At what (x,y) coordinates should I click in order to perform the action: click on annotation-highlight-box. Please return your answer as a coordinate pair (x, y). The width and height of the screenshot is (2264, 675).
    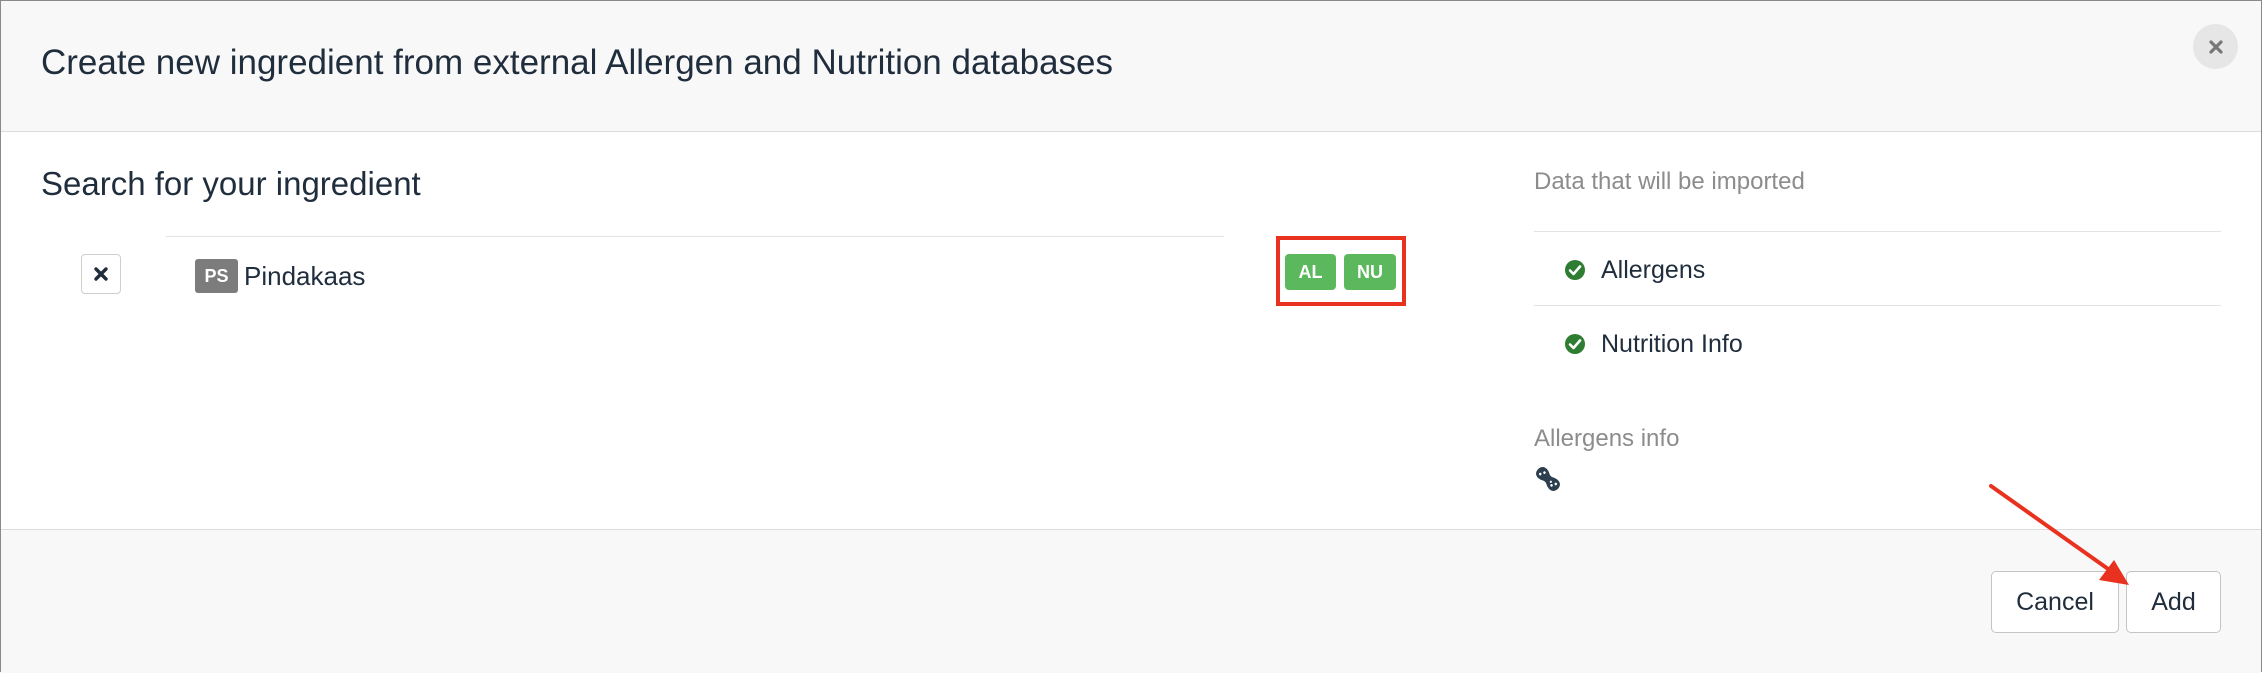
    Looking at the image, I should click on (1341, 271).